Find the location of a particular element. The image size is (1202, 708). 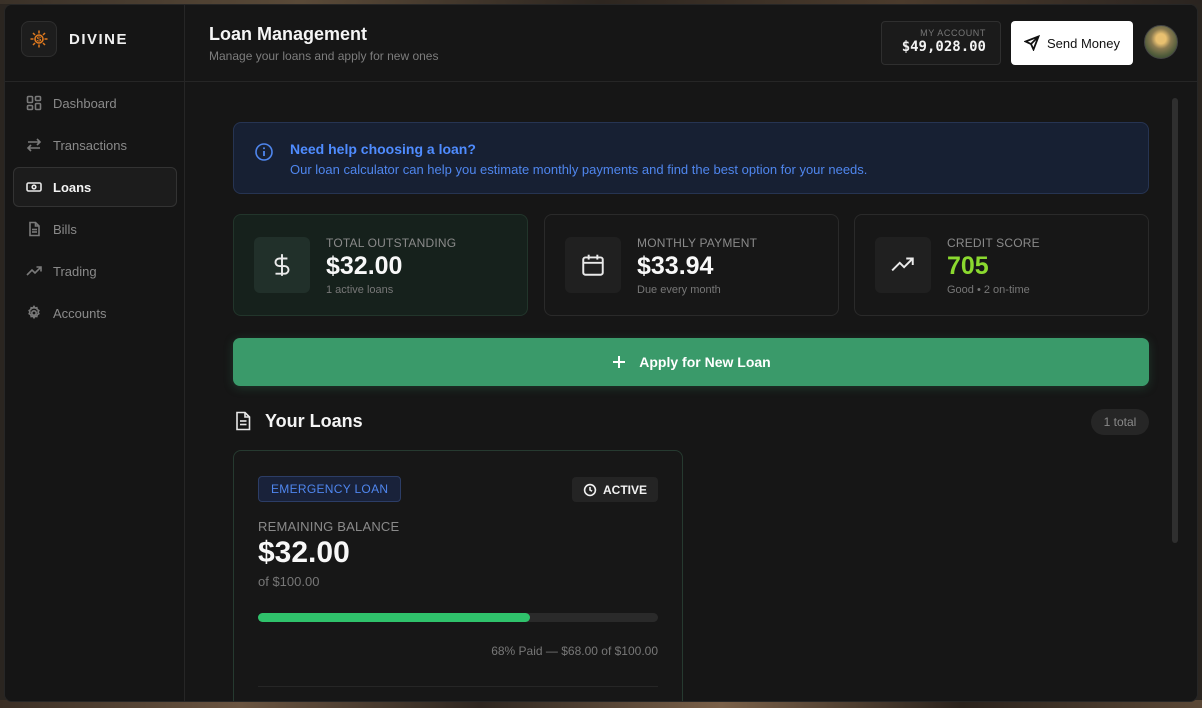

sidebar-item-label: Bills is located at coordinates (65, 229).